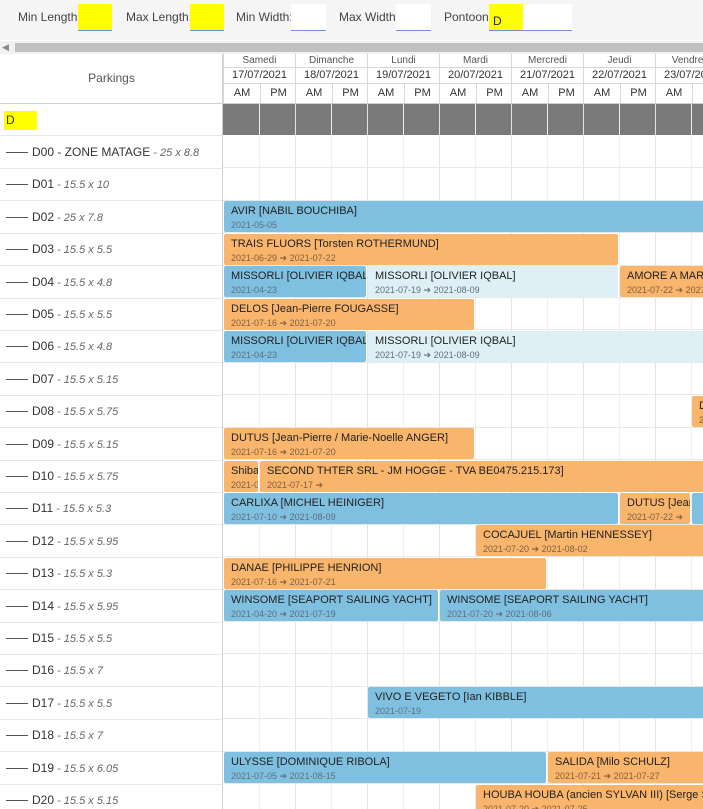 The image size is (703, 809). I want to click on scrollbar-thumb, so click(359, 47).